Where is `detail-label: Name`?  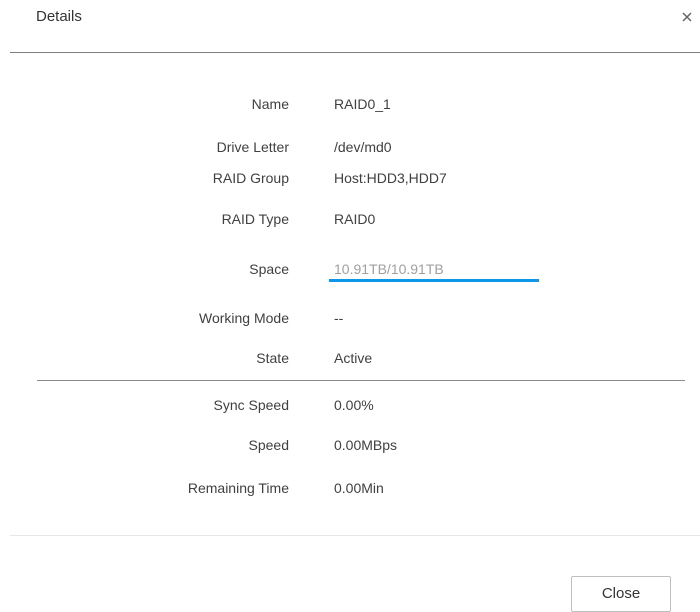
detail-label: Name is located at coordinates (270, 104).